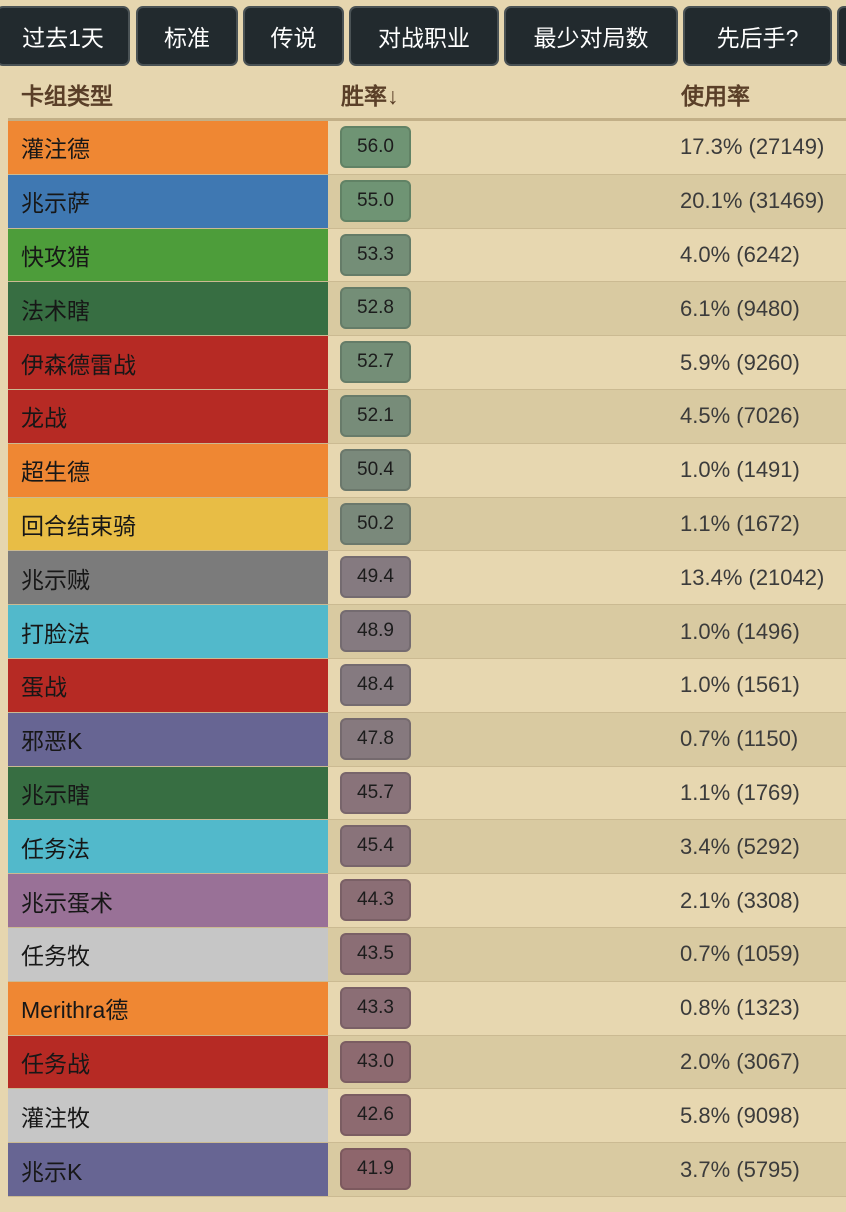 This screenshot has height=1212, width=846. I want to click on usage-cell: 5.9% (9260), so click(740, 362).